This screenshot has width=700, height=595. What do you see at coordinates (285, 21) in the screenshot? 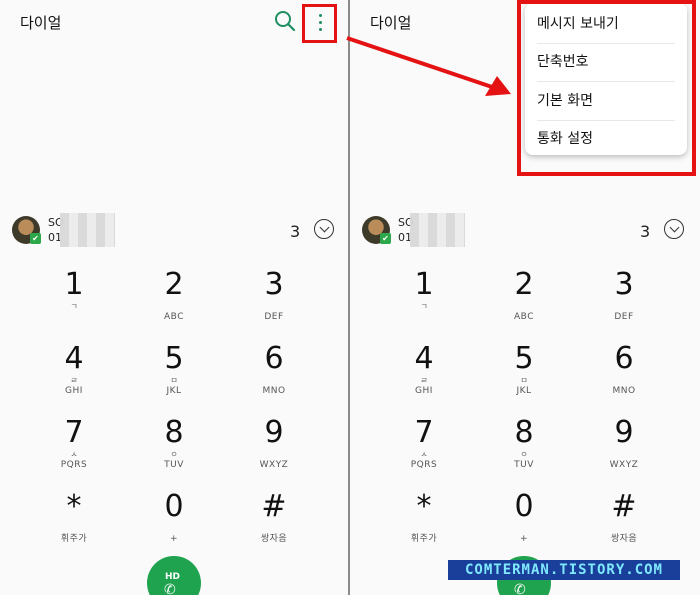
I see `search-icon` at bounding box center [285, 21].